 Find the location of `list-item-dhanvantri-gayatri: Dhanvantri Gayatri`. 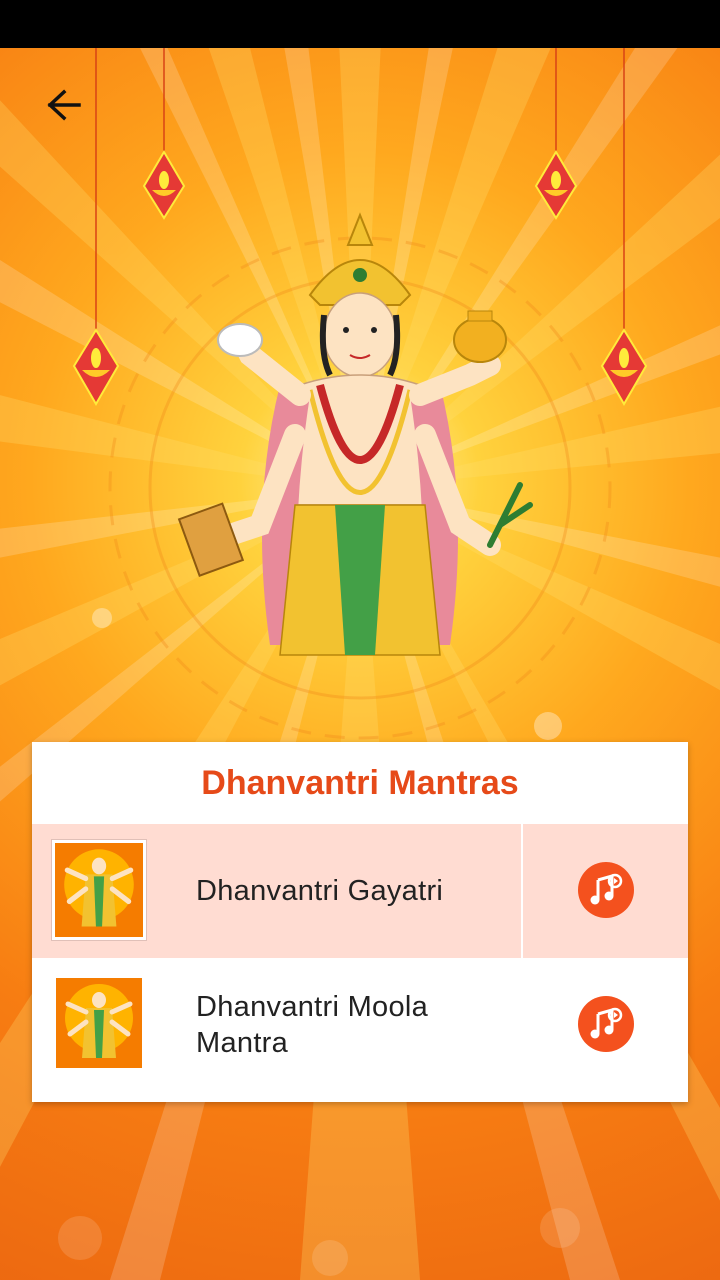

list-item-dhanvantri-gayatri: Dhanvantri Gayatri is located at coordinates (360, 891).